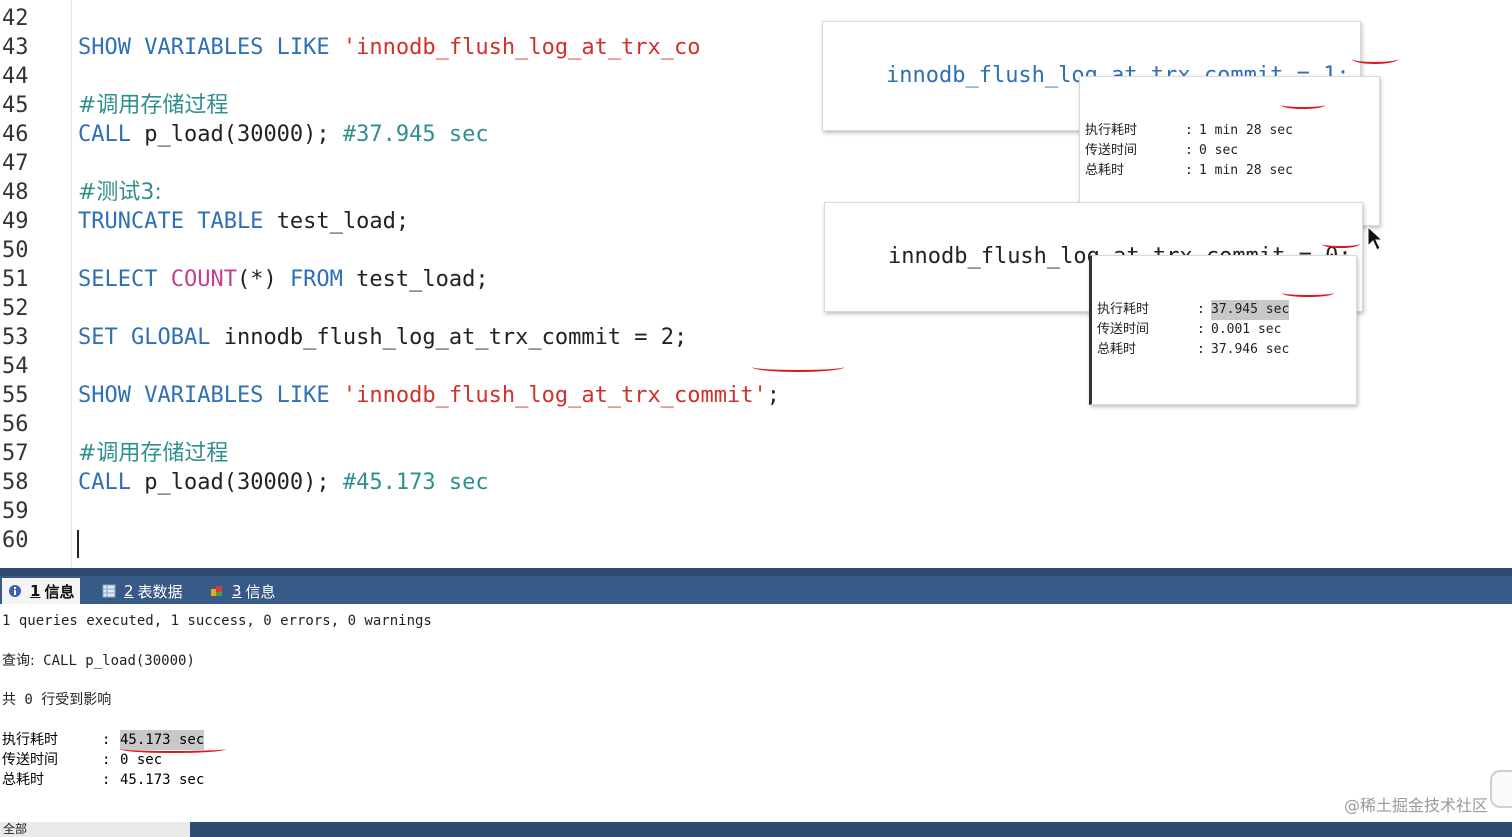 This screenshot has width=1512, height=837. Describe the element at coordinates (1250, 350) in the screenshot. I see `stat-value: 37.946 sec` at that location.